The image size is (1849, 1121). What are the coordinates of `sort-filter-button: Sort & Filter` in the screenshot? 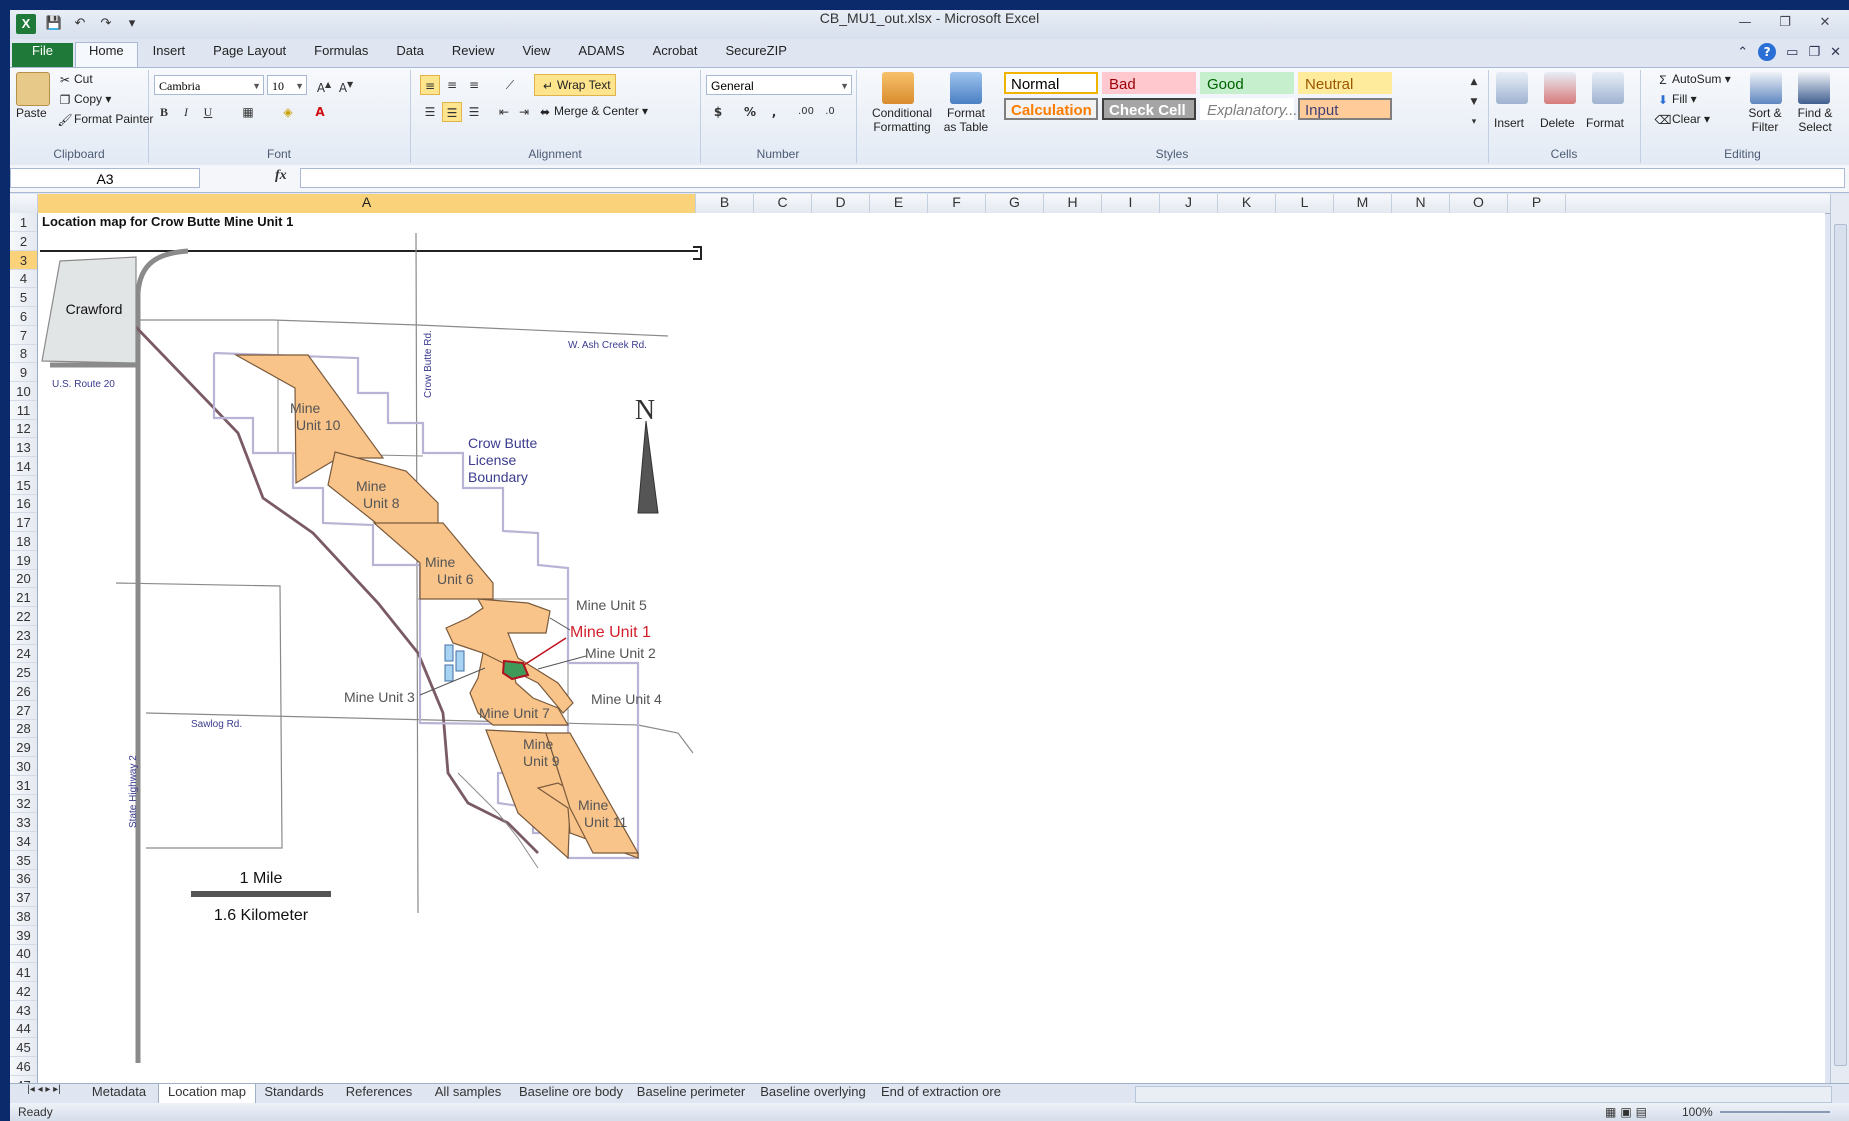 It's located at (1765, 120).